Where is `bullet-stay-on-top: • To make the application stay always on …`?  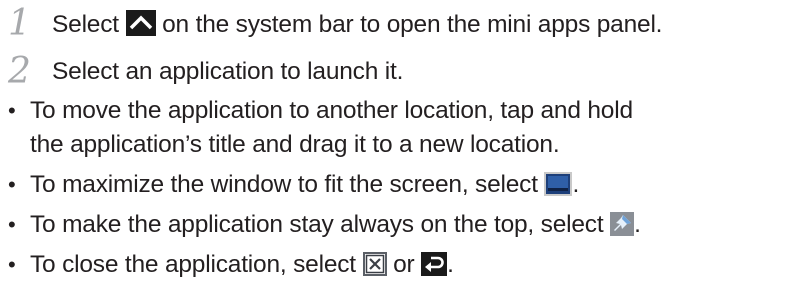
bullet-stay-on-top: • To make the application stay always on … is located at coordinates (320, 225).